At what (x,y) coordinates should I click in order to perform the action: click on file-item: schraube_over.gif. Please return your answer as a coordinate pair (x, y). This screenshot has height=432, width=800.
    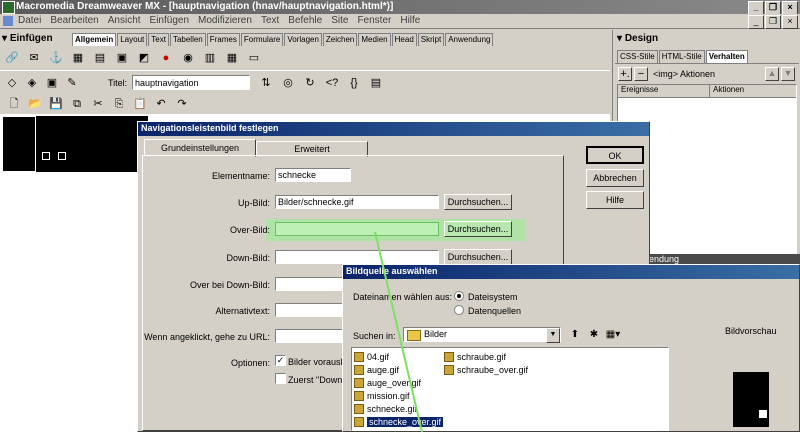
    Looking at the image, I should click on (486, 369).